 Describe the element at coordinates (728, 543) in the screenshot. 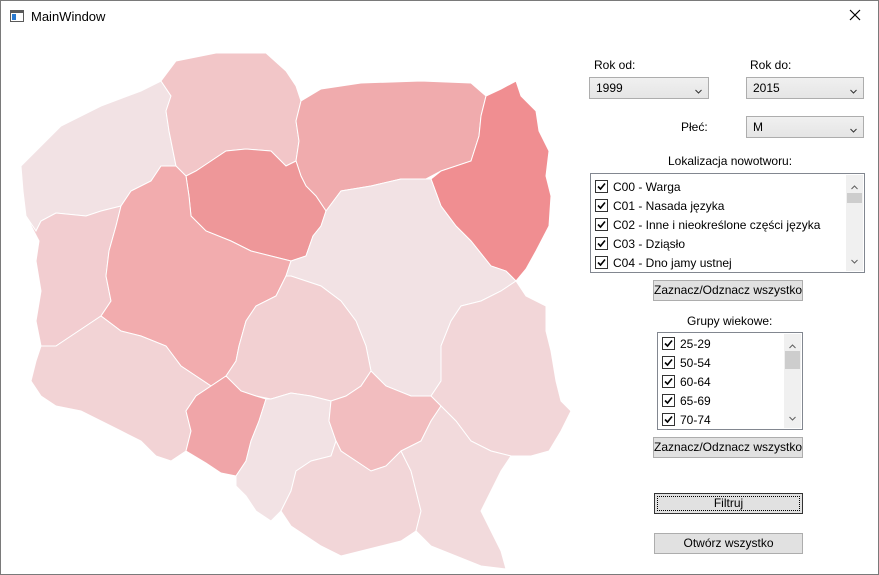

I see `open-all-button: Otwórz wszystko` at that location.